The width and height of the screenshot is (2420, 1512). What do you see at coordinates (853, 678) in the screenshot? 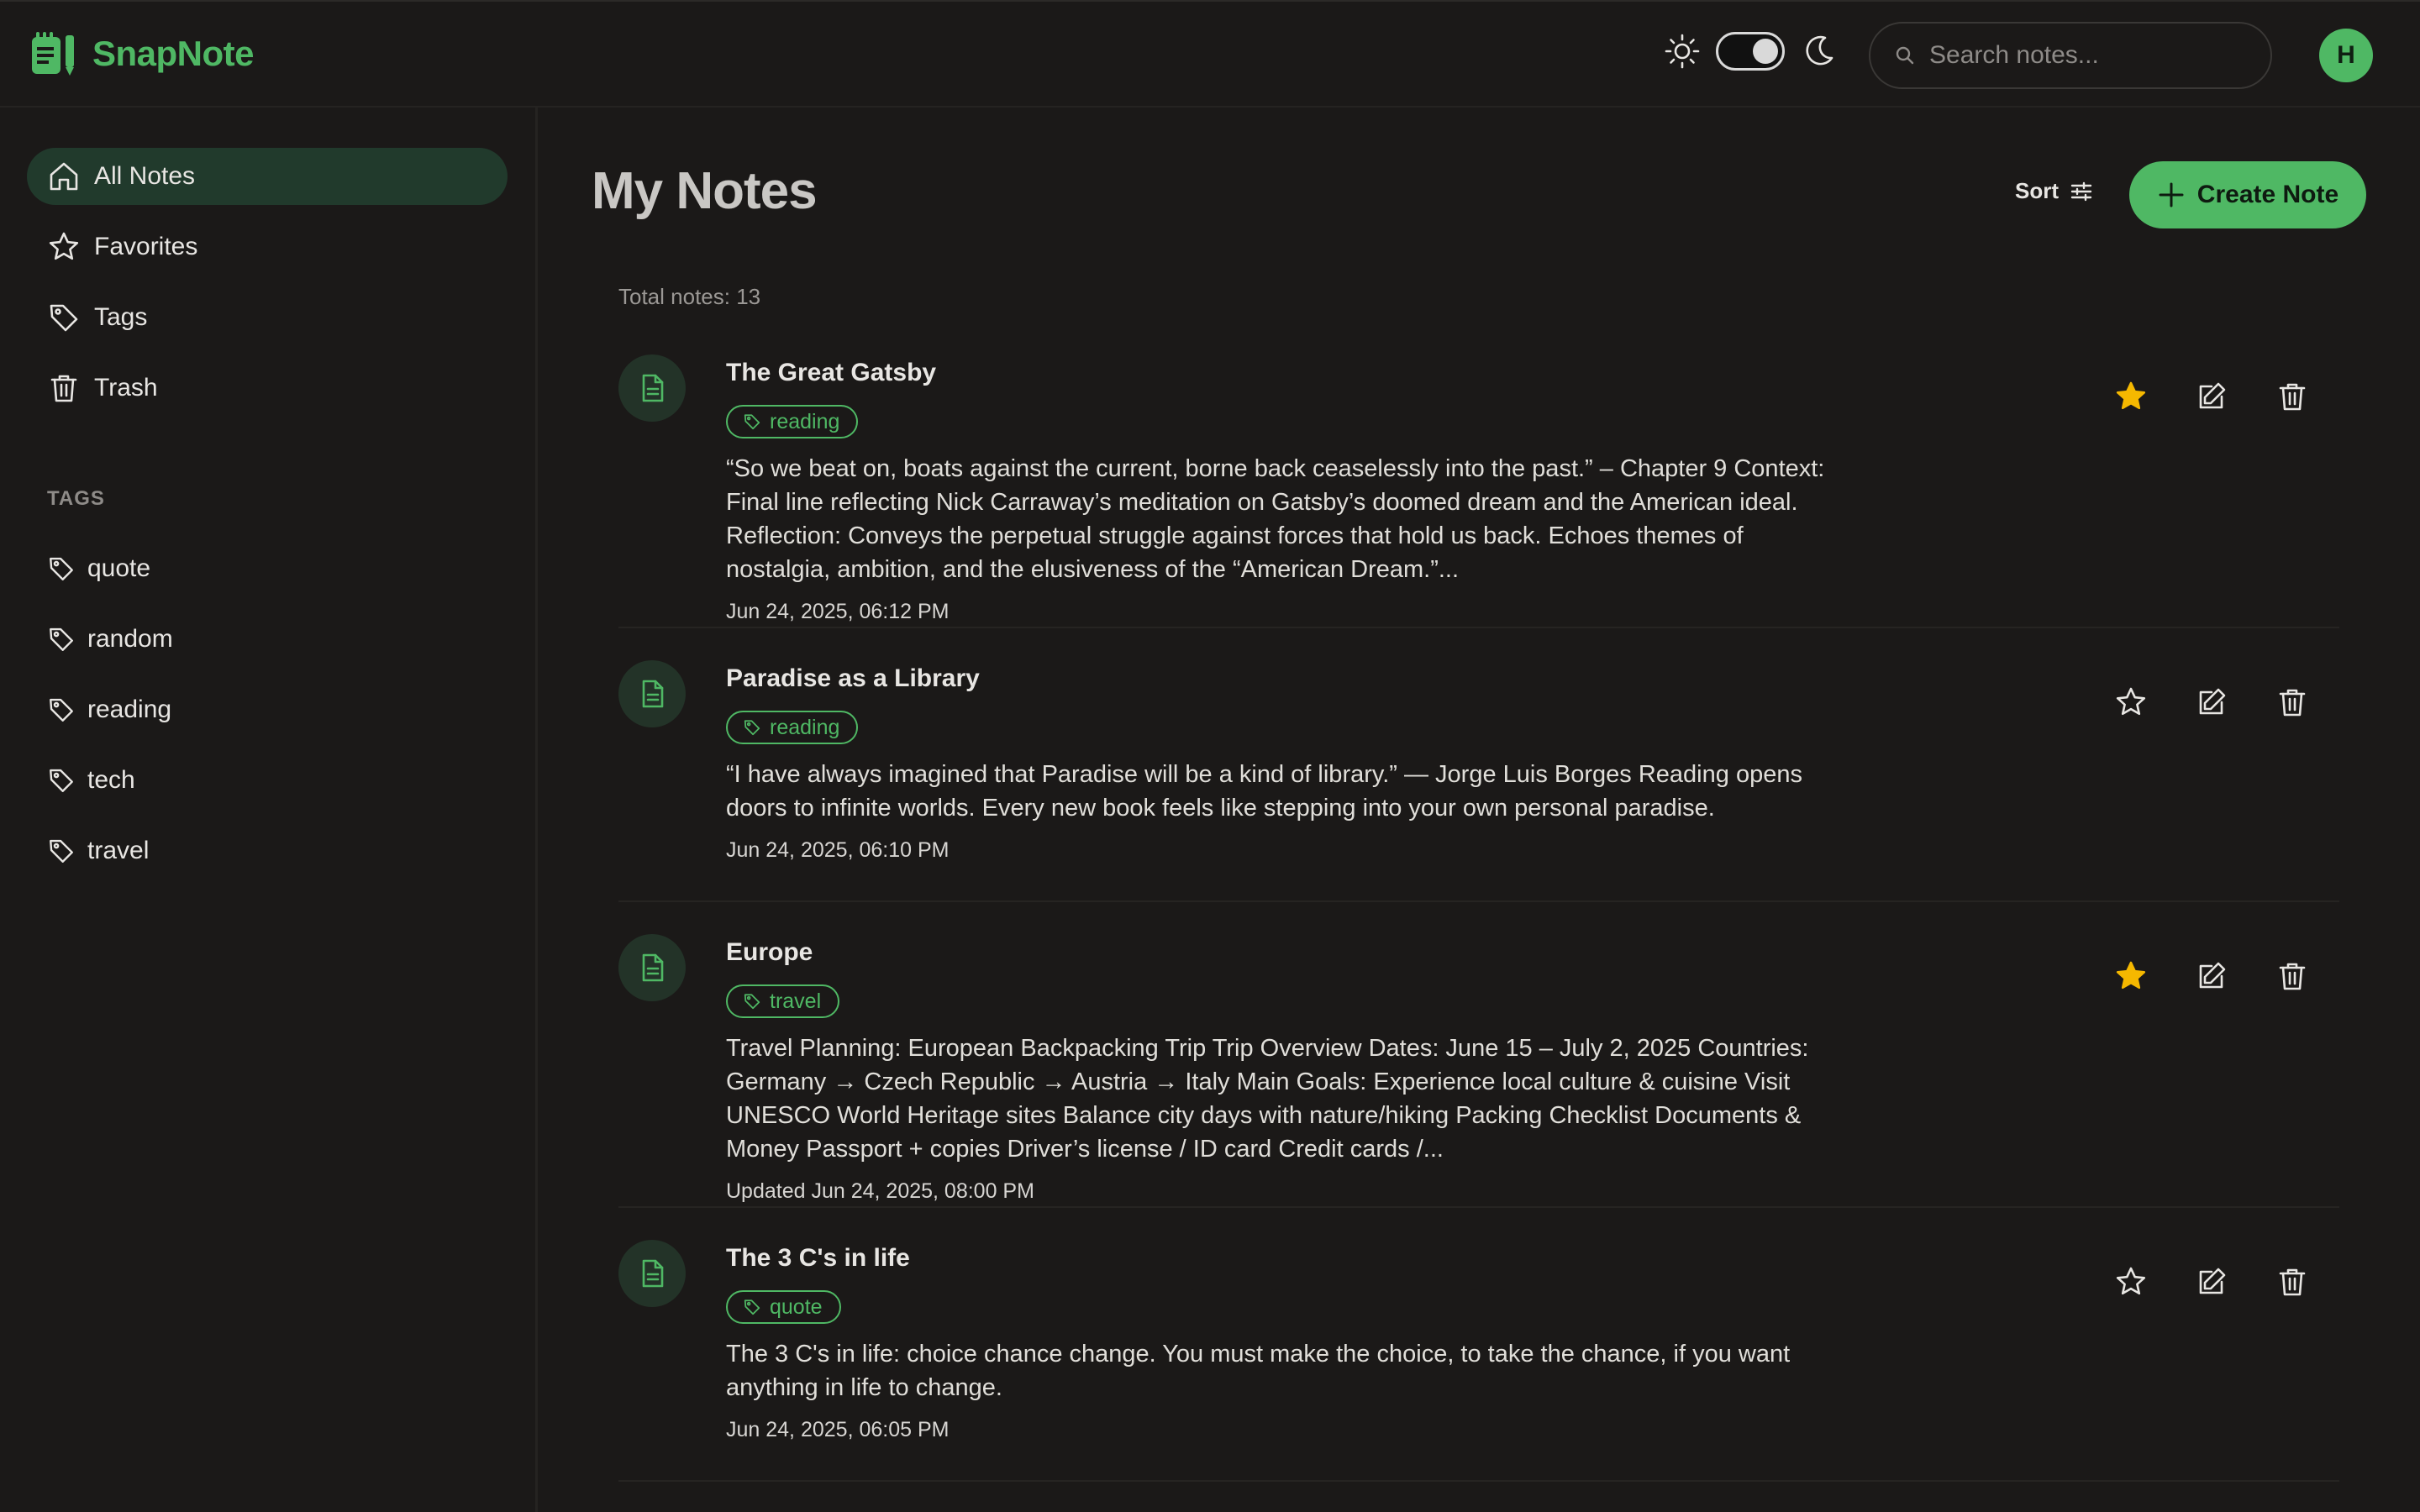
I see `note-title: Paradise as a Library` at bounding box center [853, 678].